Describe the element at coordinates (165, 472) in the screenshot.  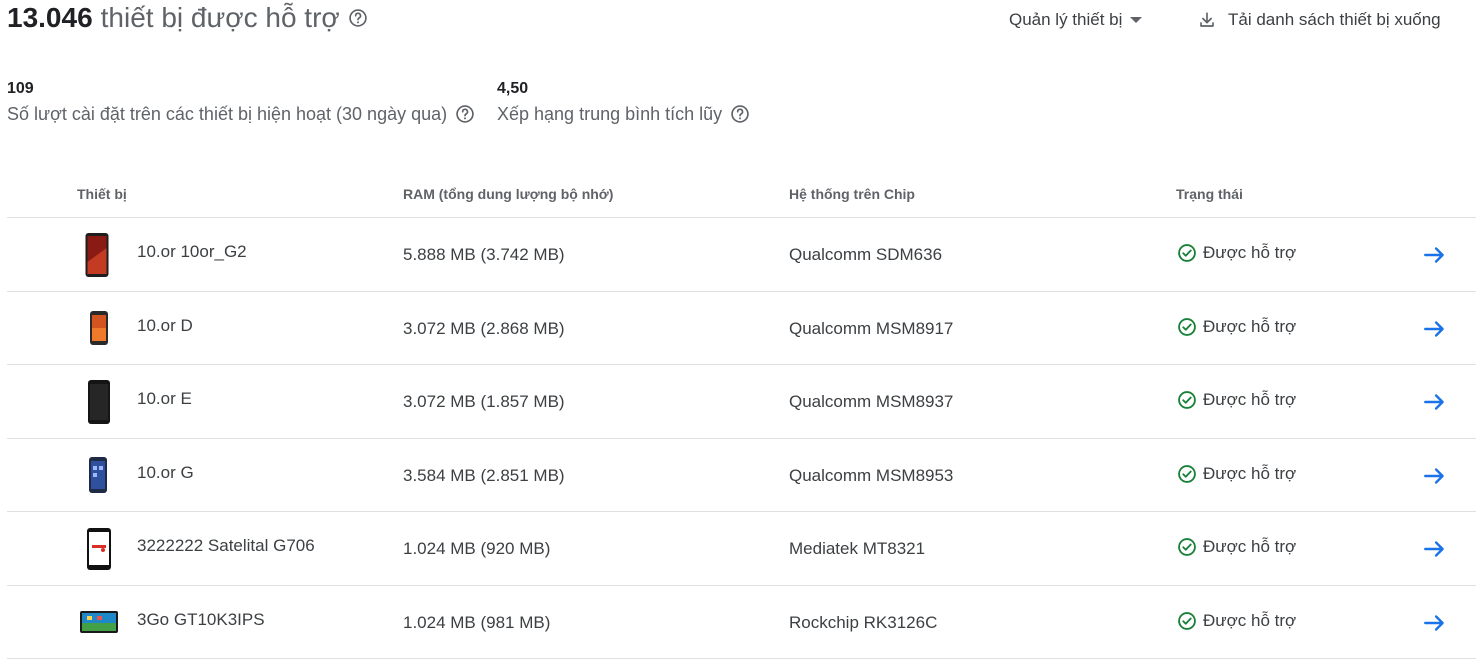
I see `device-name: 10.or G` at that location.